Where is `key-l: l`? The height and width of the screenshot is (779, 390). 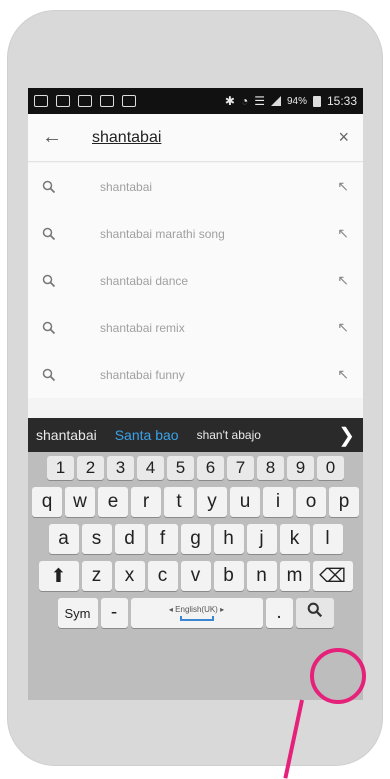 key-l: l is located at coordinates (327, 539).